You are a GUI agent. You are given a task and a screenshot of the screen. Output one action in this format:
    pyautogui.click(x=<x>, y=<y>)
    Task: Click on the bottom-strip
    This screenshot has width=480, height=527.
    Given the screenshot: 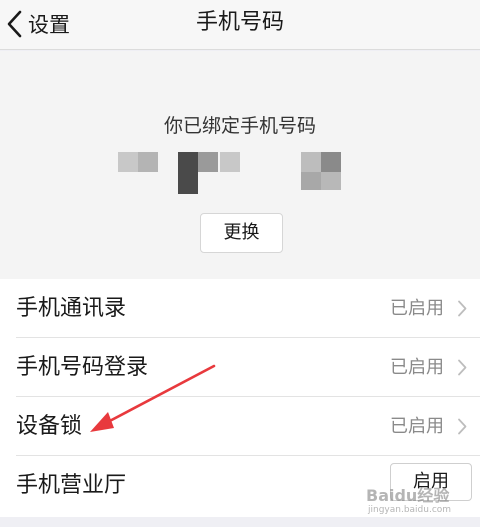 What is the action you would take?
    pyautogui.click(x=240, y=522)
    